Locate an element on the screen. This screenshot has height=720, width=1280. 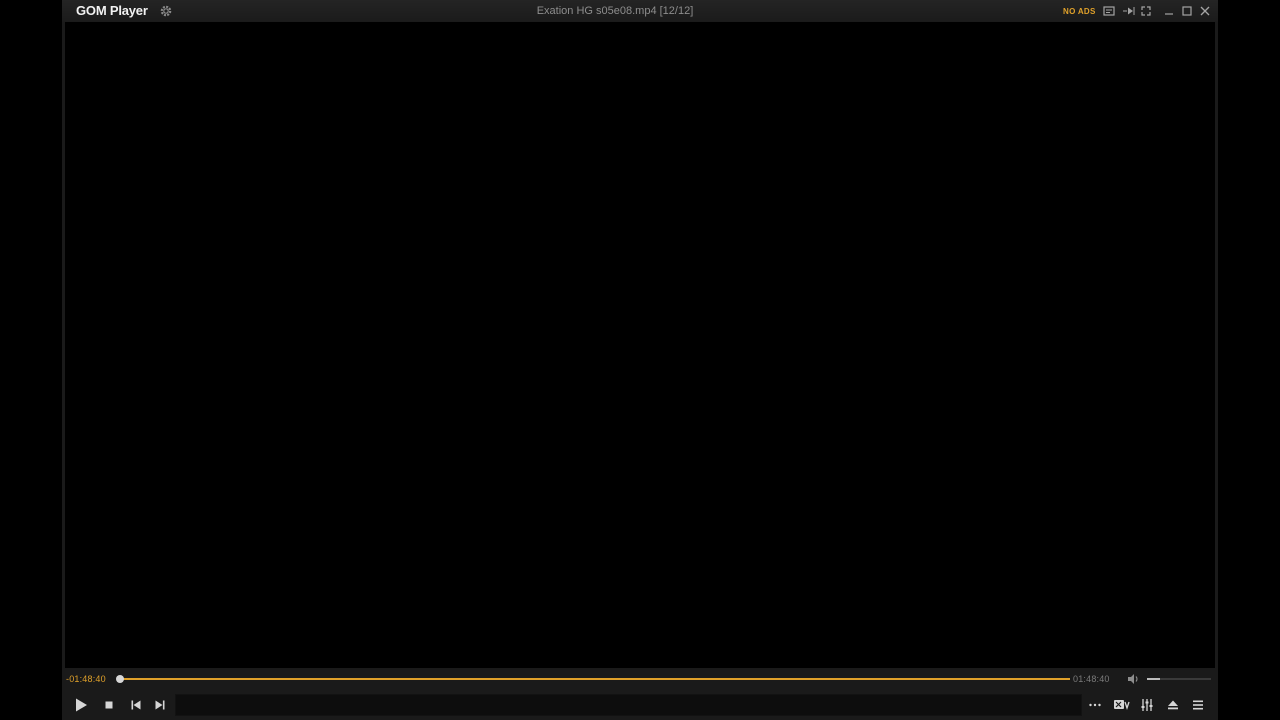
equalizer-icon is located at coordinates (1147, 705).